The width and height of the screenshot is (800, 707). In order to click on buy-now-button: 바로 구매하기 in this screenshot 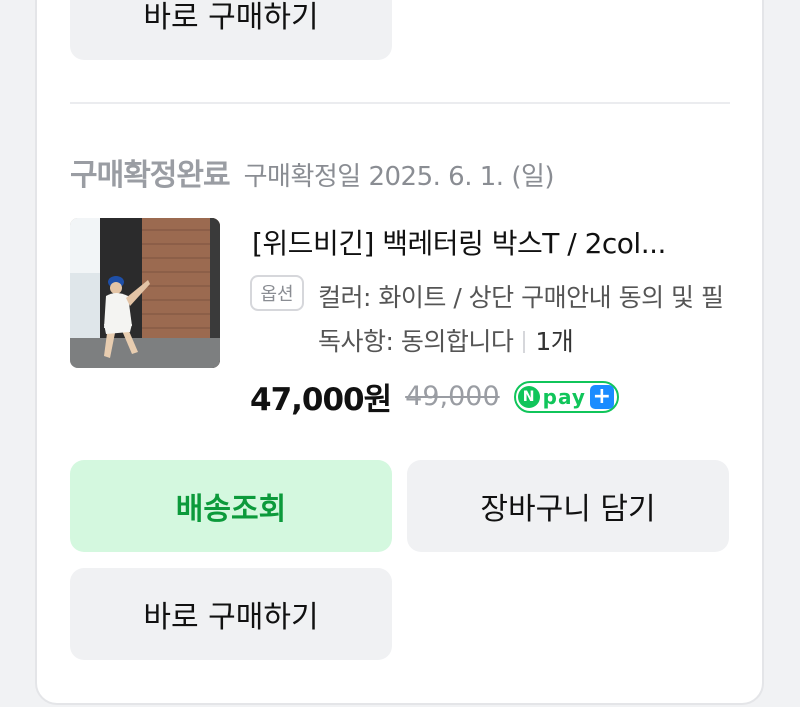, I will do `click(231, 614)`.